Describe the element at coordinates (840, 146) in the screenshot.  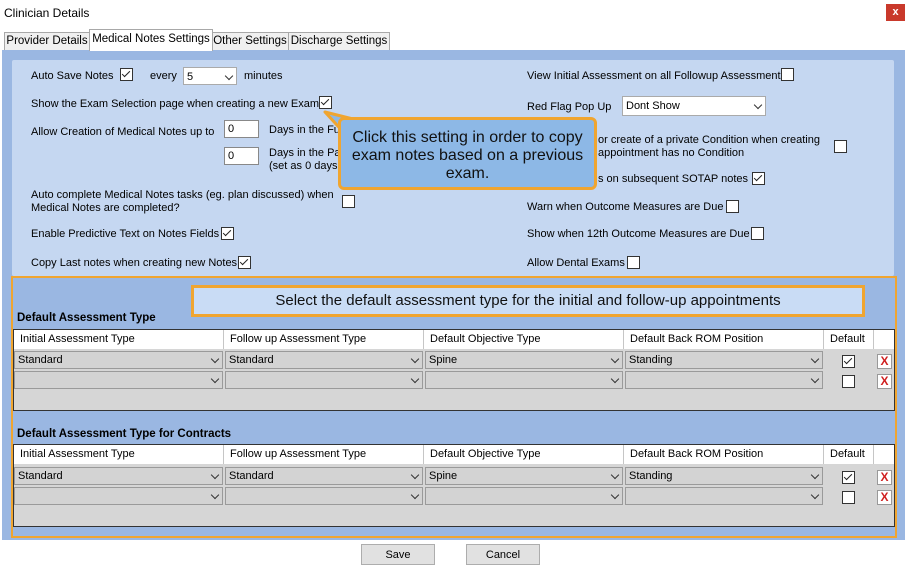
I see `private-condition-checkbox` at that location.